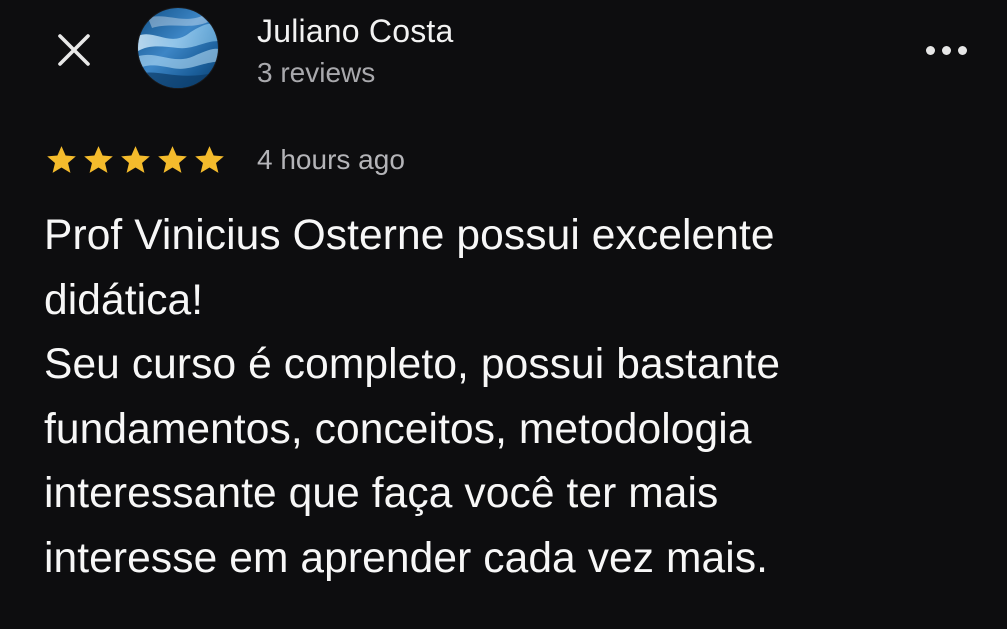 Image resolution: width=1007 pixels, height=629 pixels. I want to click on close-button, so click(74, 50).